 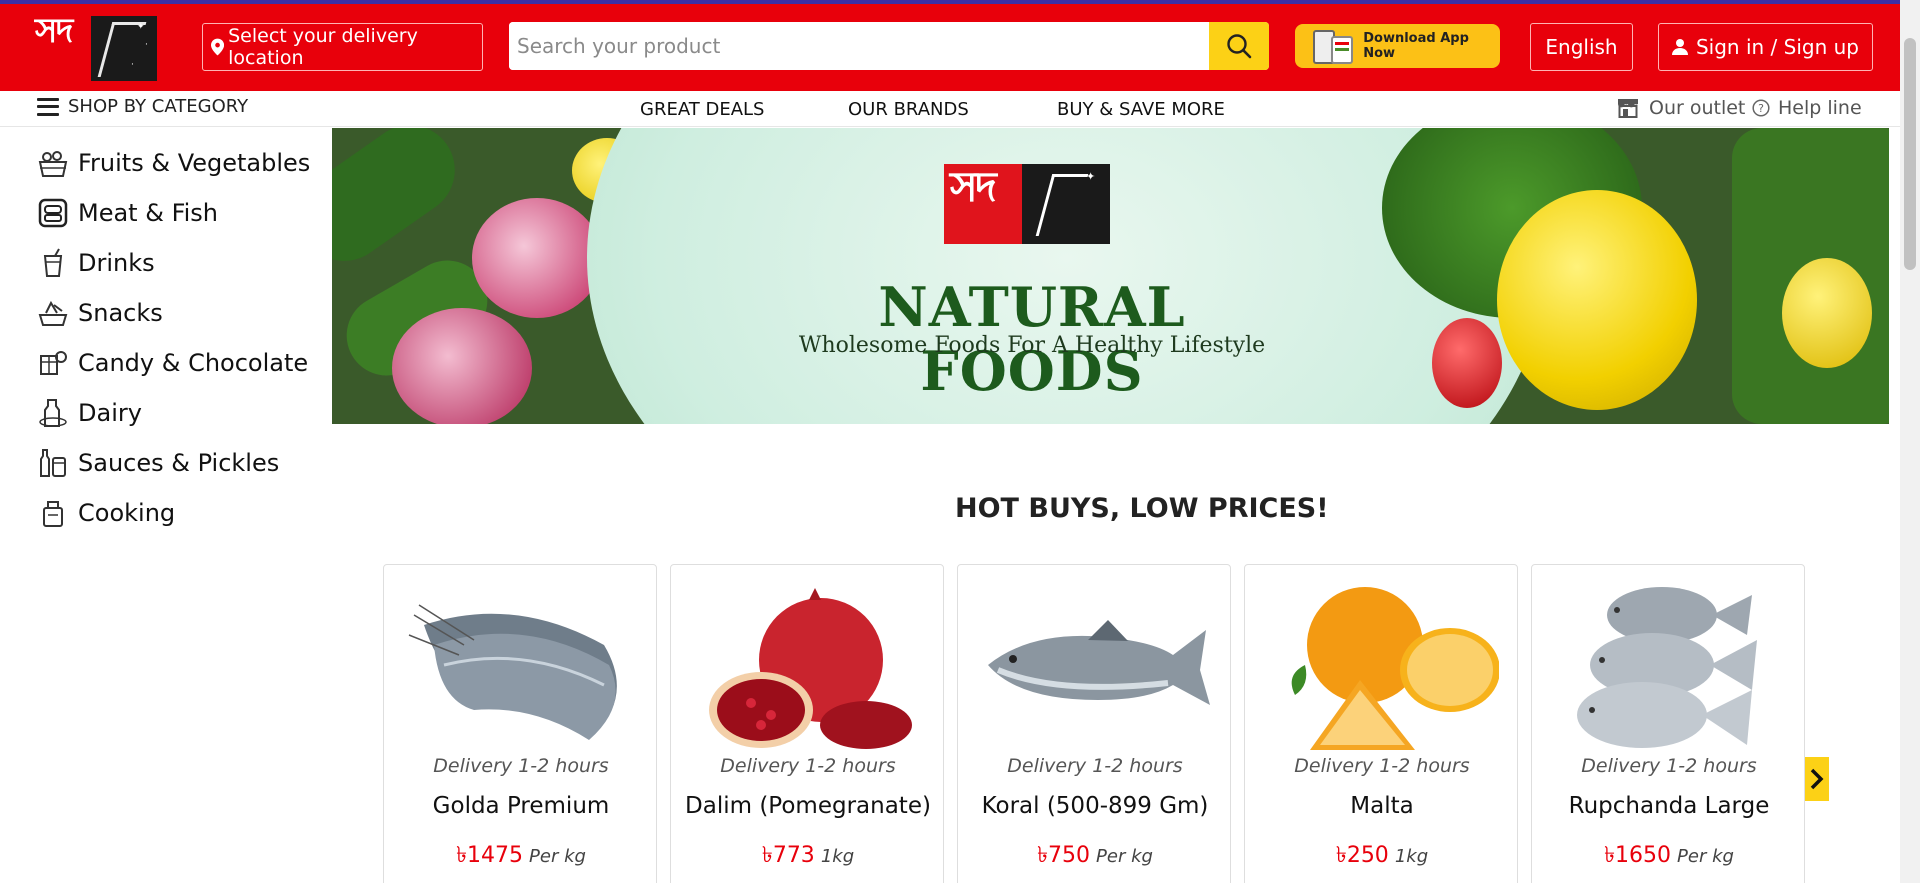 I want to click on page-scrollbar, so click(x=1910, y=441).